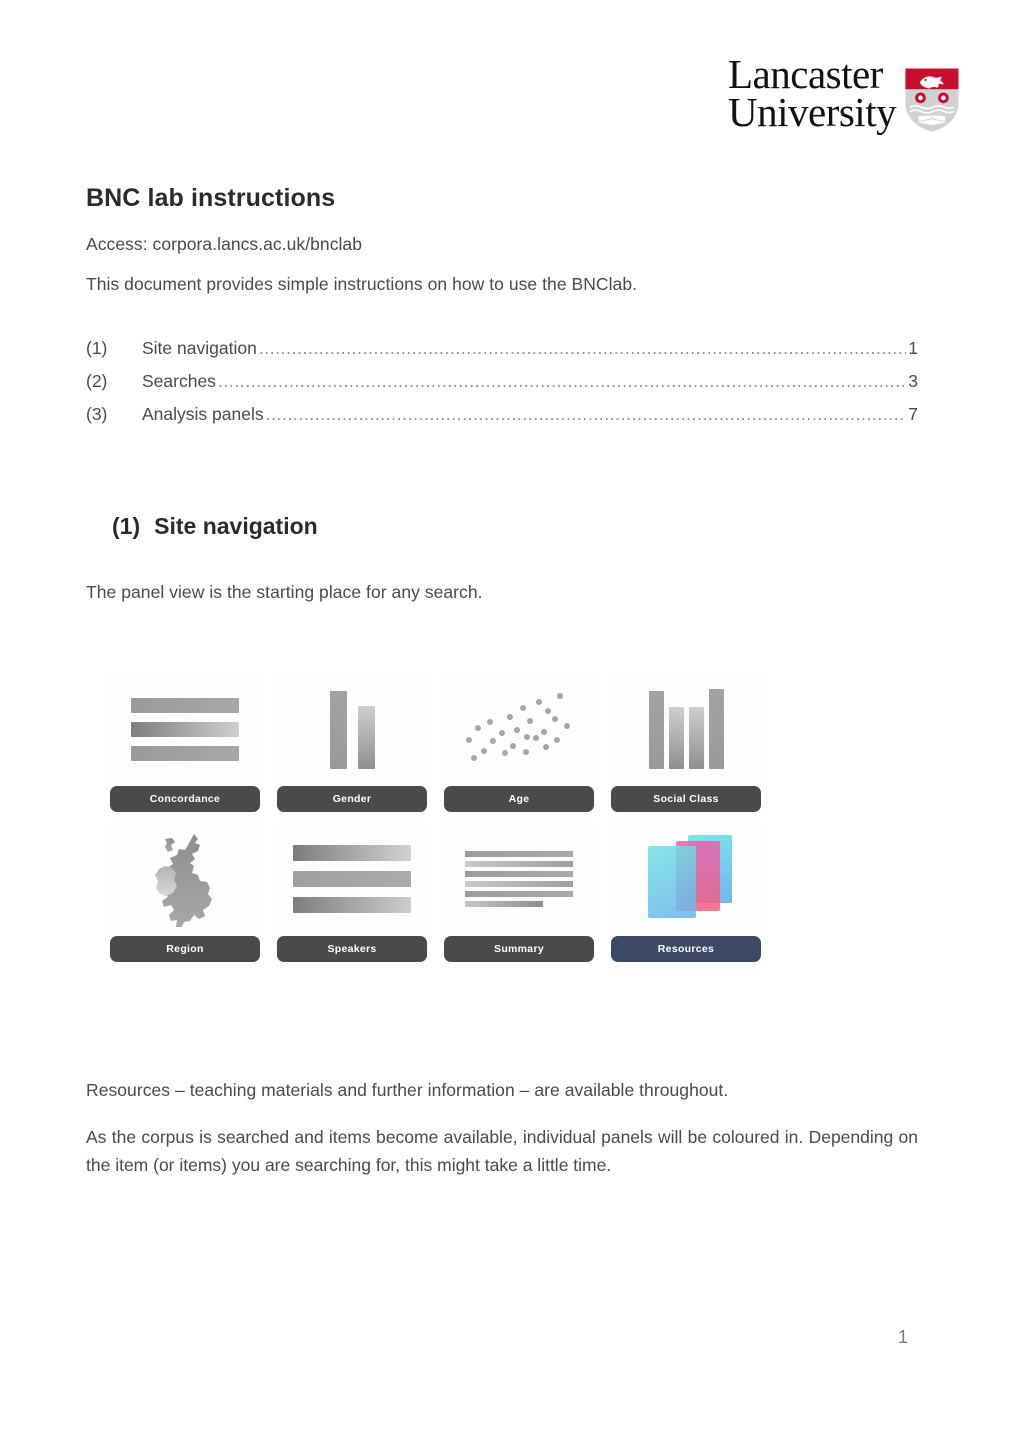  I want to click on uk-ireland-map-icon, so click(183, 880).